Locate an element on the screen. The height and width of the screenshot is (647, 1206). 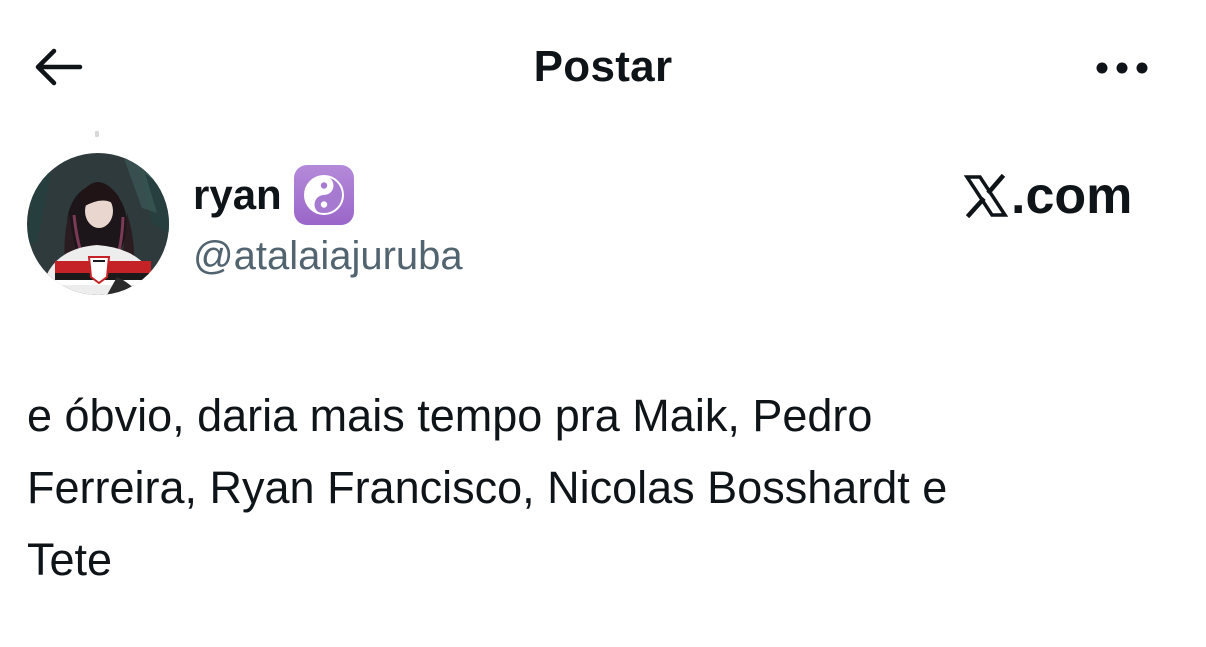
user-handle: @atalaiajuruba is located at coordinates (328, 256).